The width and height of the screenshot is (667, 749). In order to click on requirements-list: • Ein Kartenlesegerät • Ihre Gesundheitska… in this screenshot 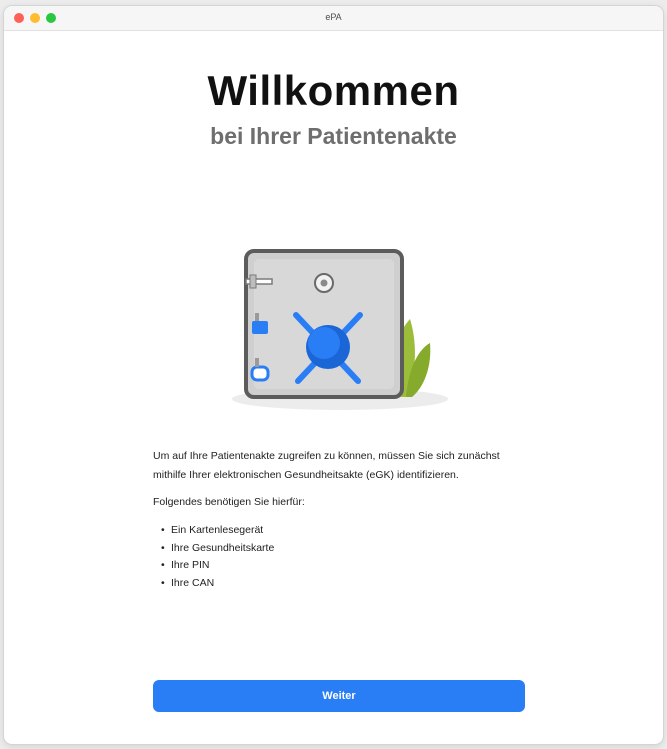, I will do `click(343, 557)`.